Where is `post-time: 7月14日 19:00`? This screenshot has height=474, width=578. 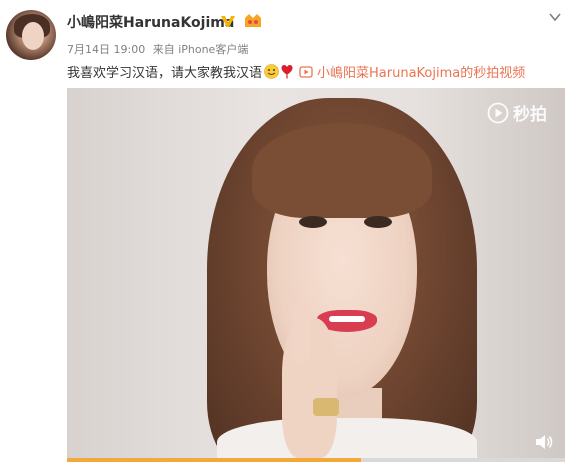 post-time: 7月14日 19:00 is located at coordinates (106, 49).